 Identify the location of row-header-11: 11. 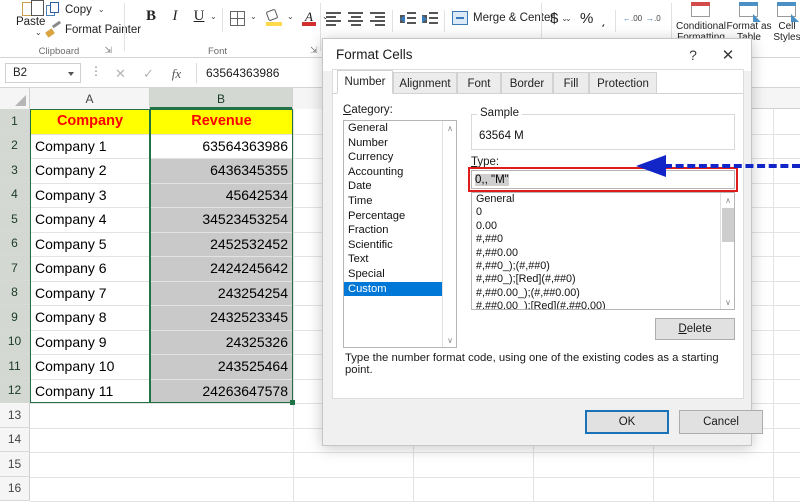
(15, 366).